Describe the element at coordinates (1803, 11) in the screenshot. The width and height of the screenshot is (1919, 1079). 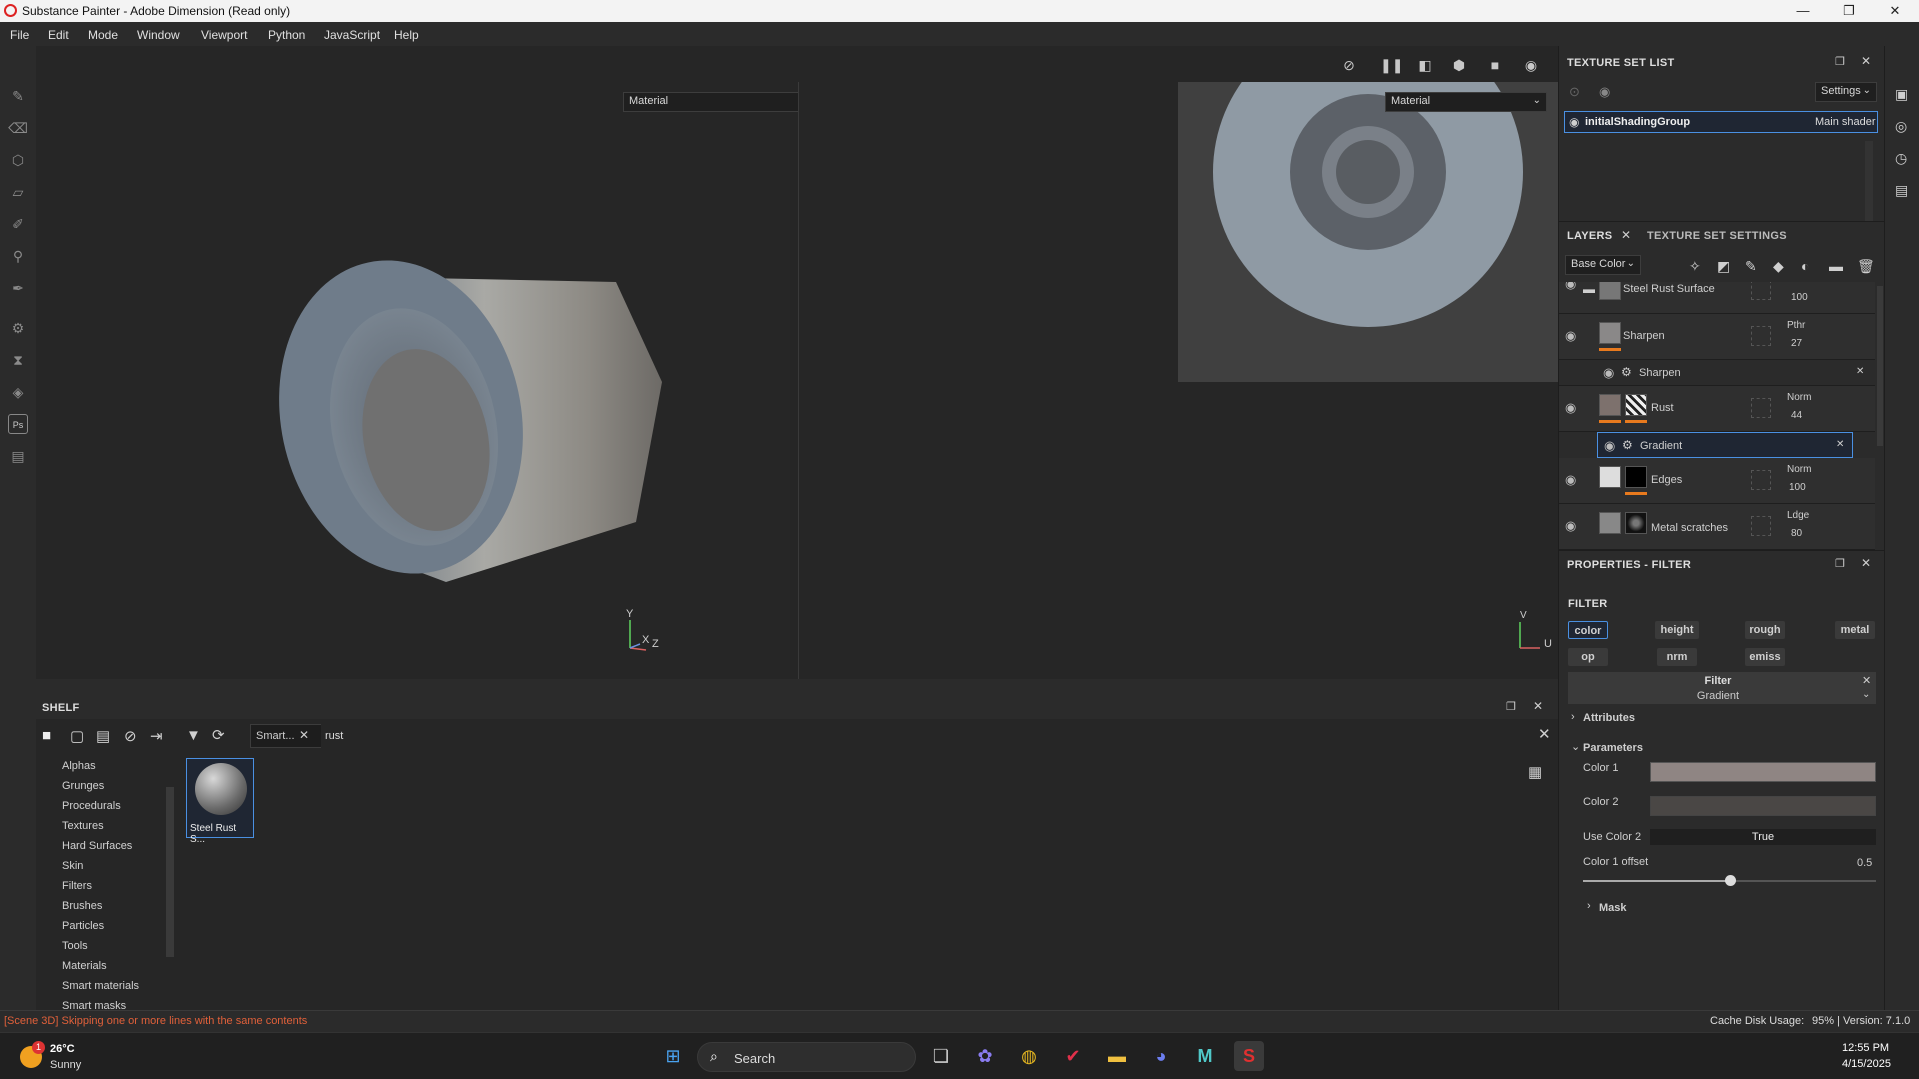
I see `minimize-button: —` at that location.